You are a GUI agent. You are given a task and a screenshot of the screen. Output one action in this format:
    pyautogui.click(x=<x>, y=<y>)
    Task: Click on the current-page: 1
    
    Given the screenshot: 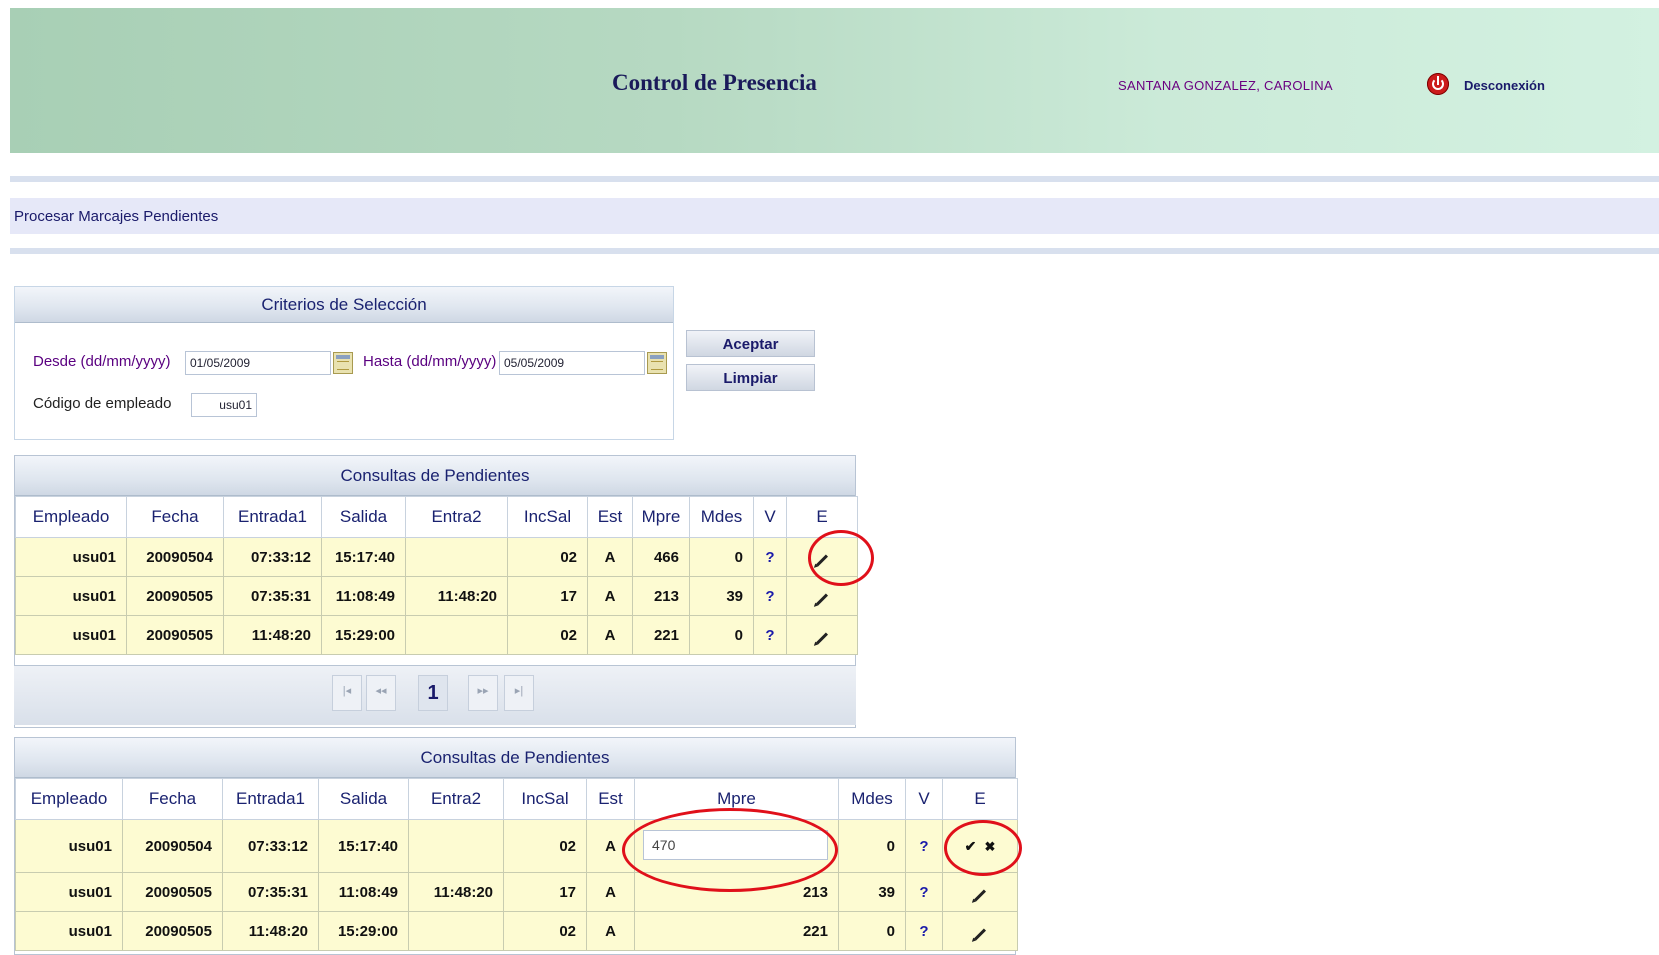 What is the action you would take?
    pyautogui.click(x=433, y=693)
    